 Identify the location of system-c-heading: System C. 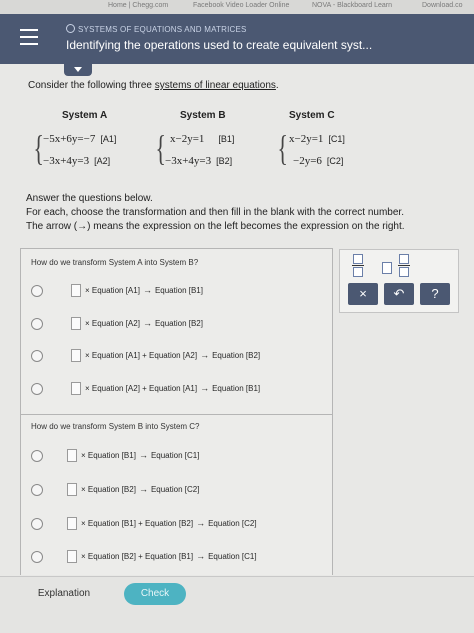
(312, 115).